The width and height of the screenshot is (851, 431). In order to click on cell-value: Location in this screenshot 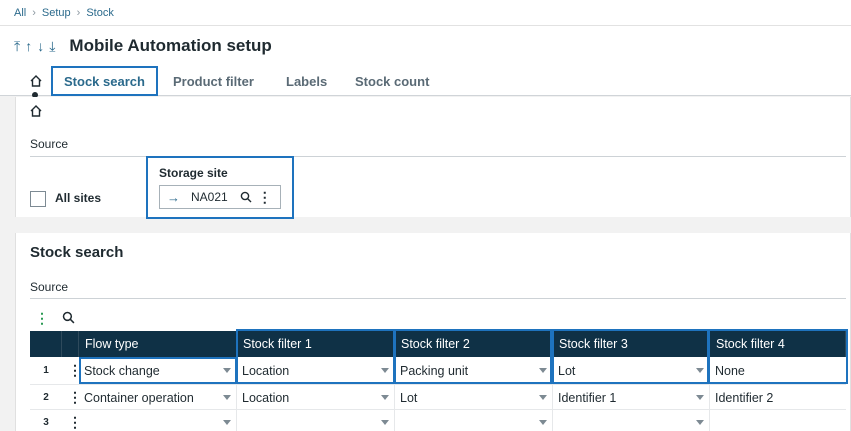, I will do `click(266, 397)`.